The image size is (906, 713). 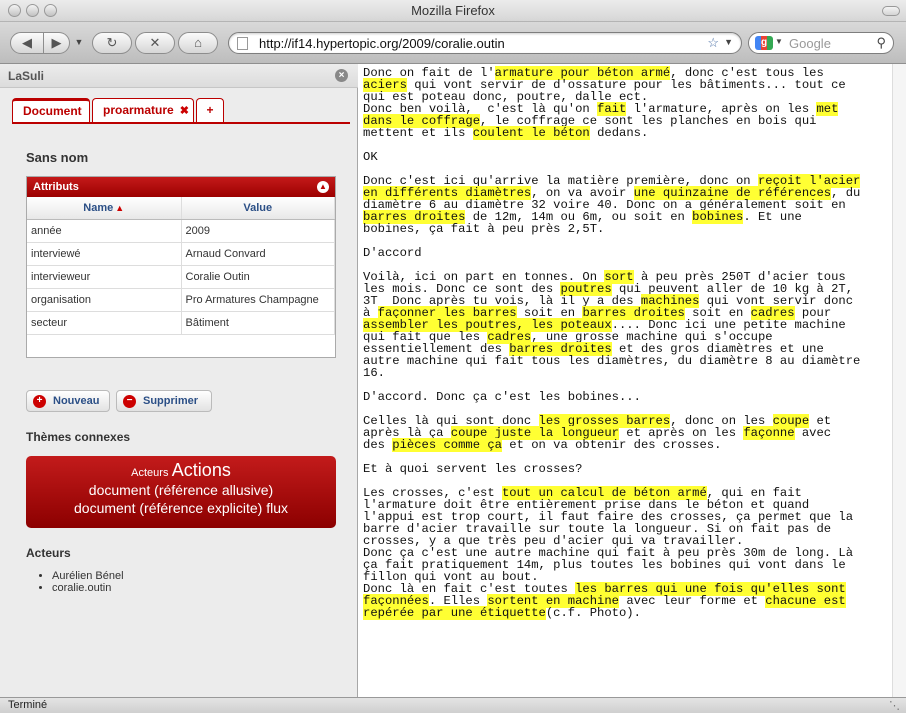 What do you see at coordinates (98, 207) in the screenshot?
I see `name-header-label: Name` at bounding box center [98, 207].